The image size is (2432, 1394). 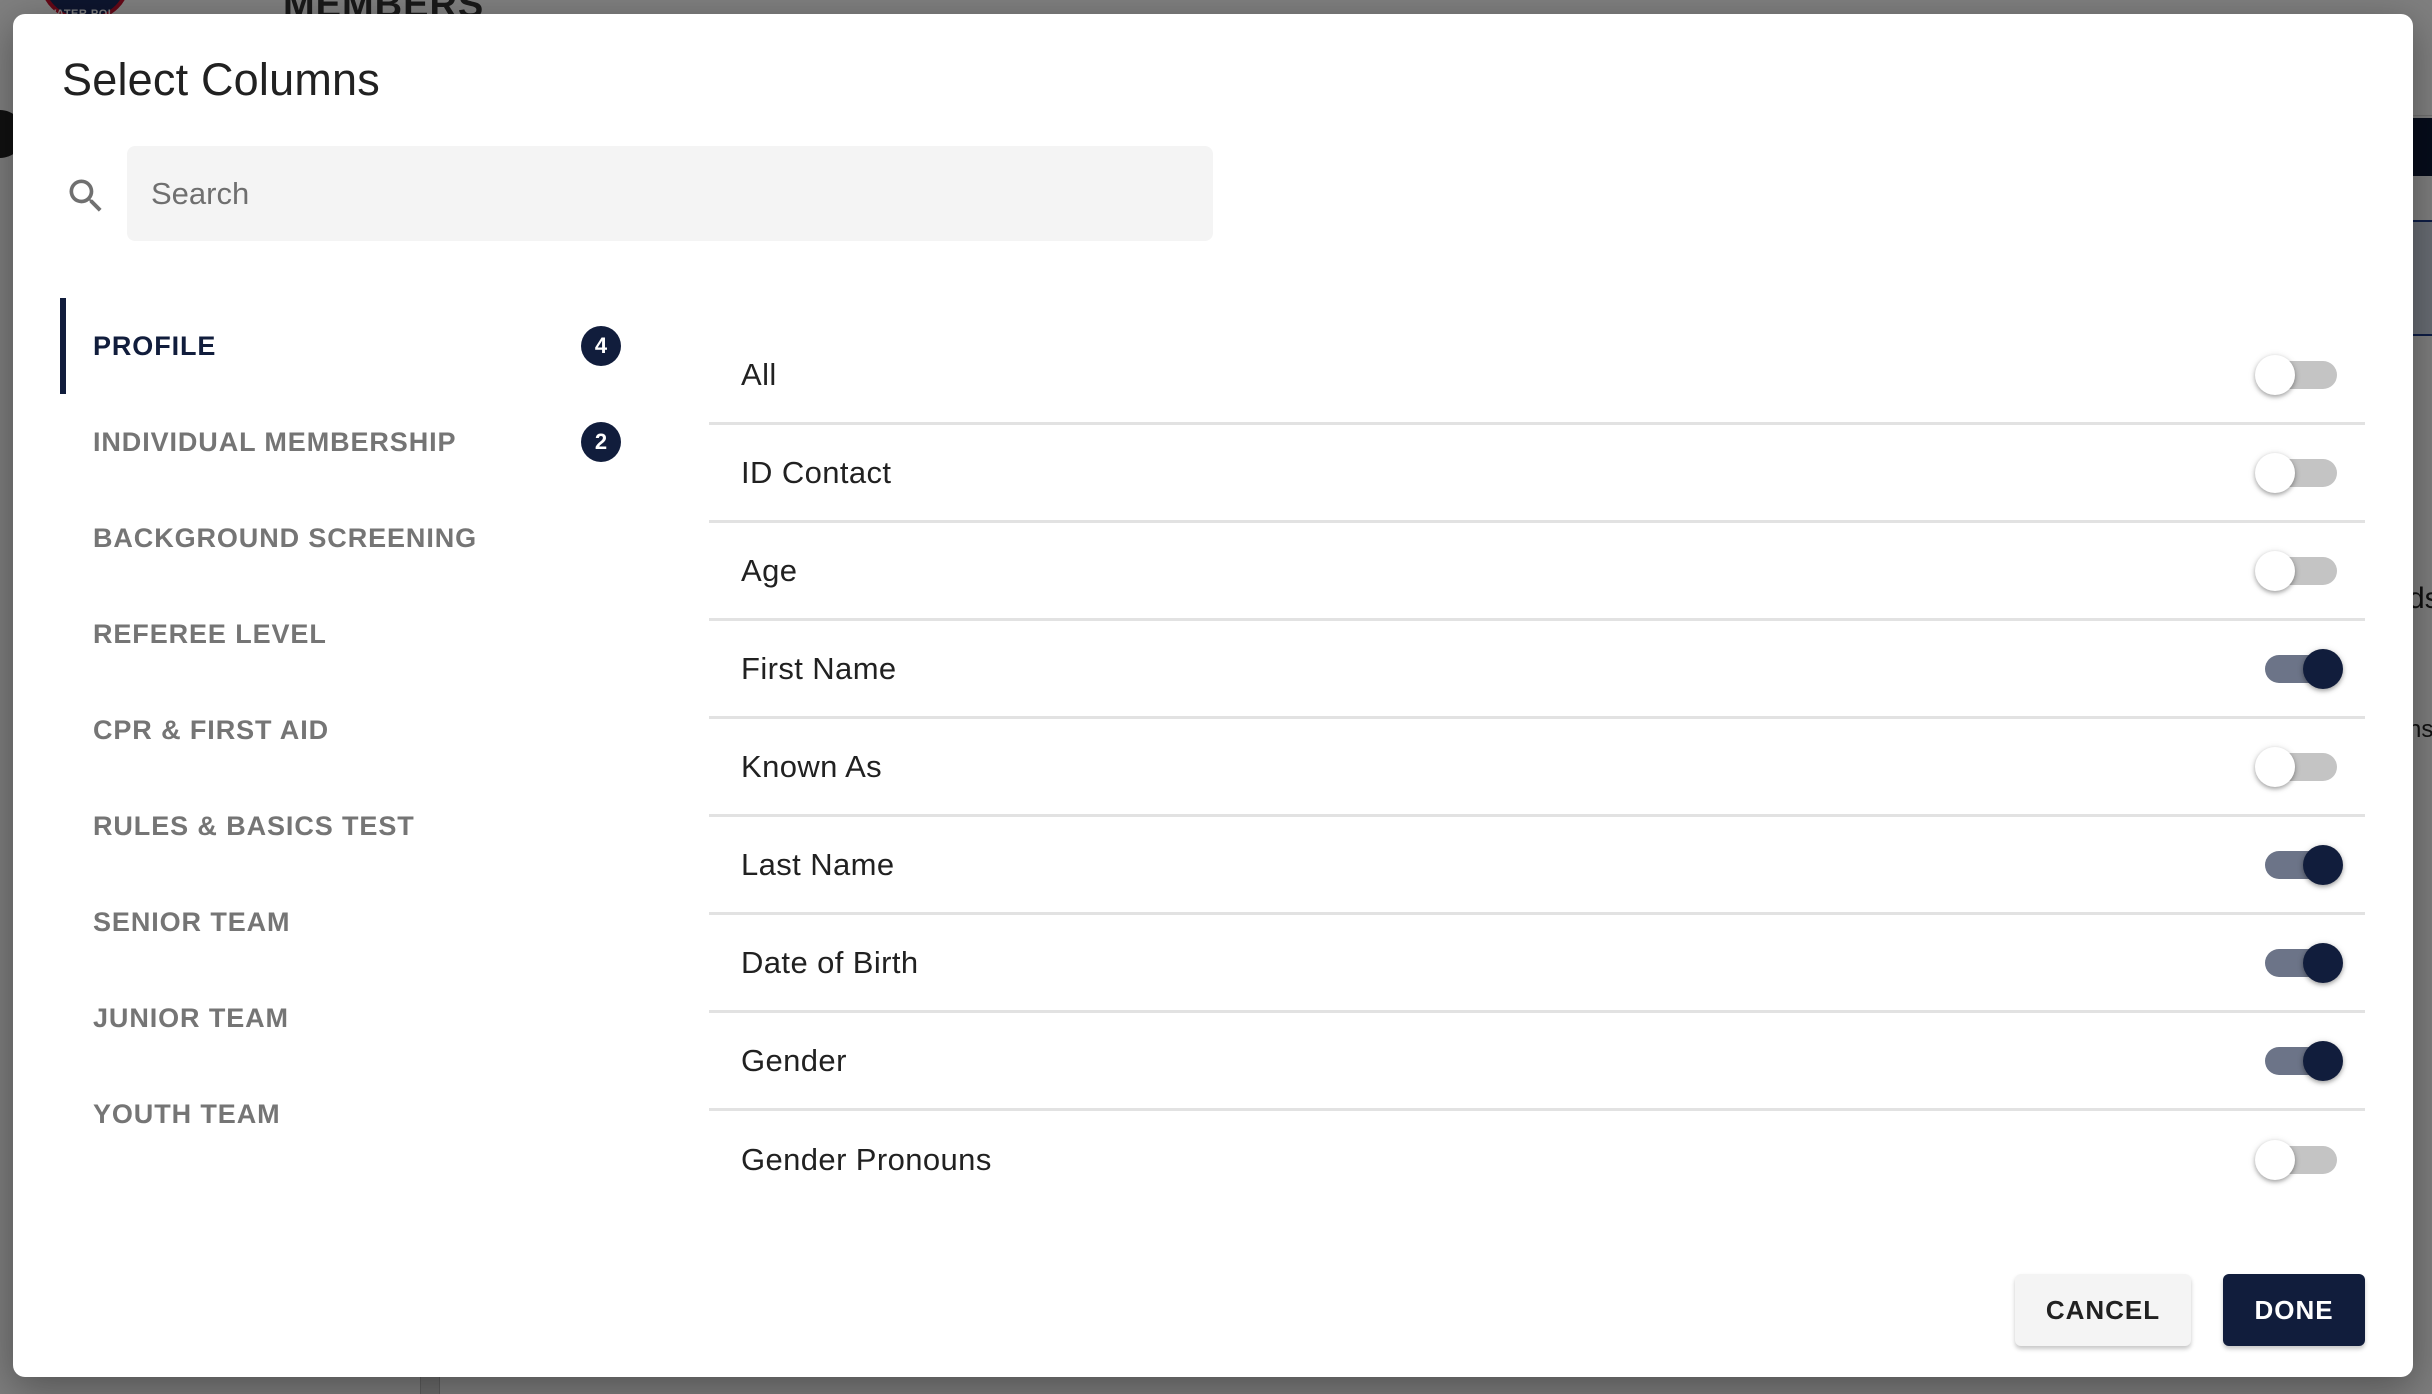 I want to click on sidebar-item-label: INDIVIDUAL MEMBERSHIP, so click(x=275, y=441).